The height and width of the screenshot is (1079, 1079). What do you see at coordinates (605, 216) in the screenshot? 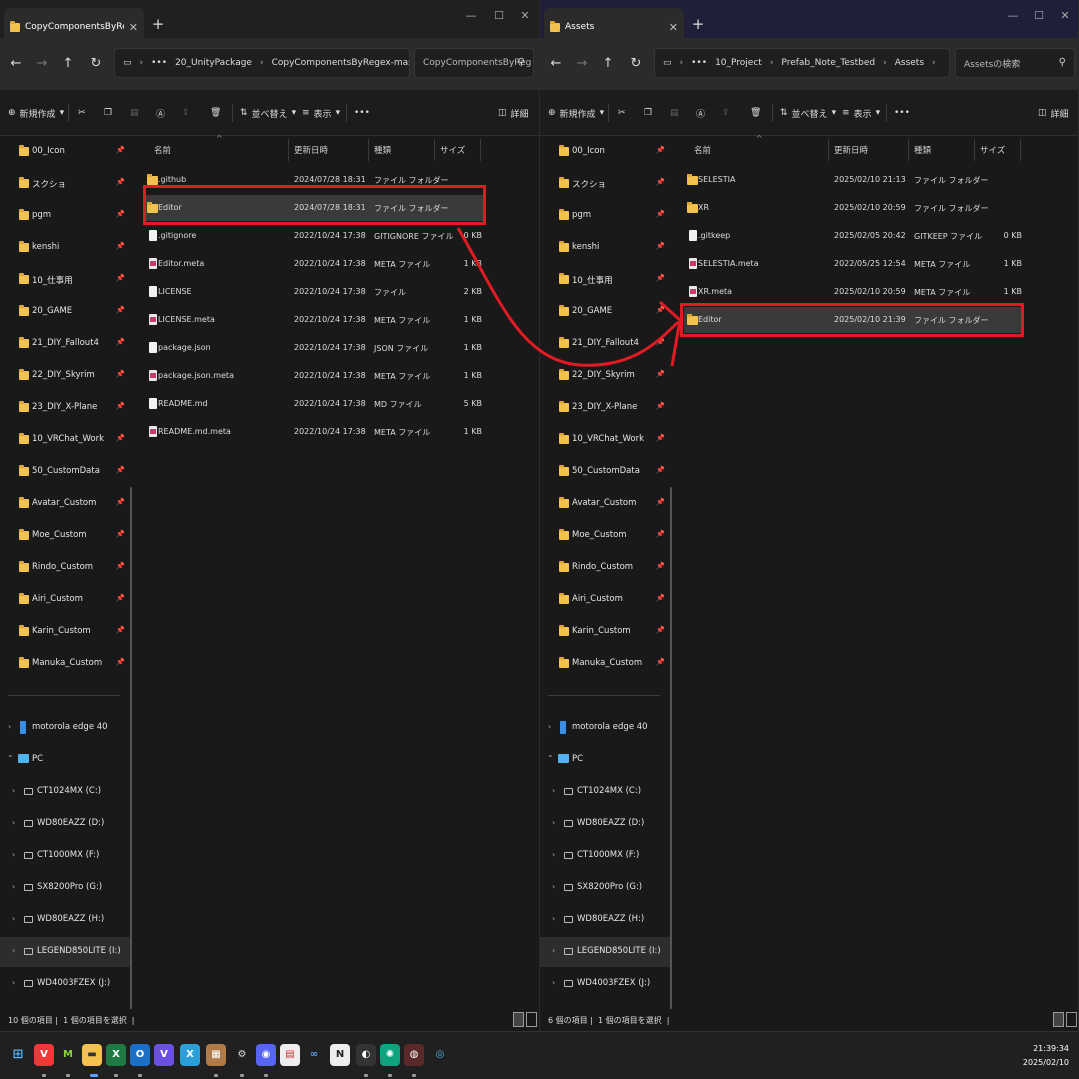
I see `sidebar-item: pgm 📌` at bounding box center [605, 216].